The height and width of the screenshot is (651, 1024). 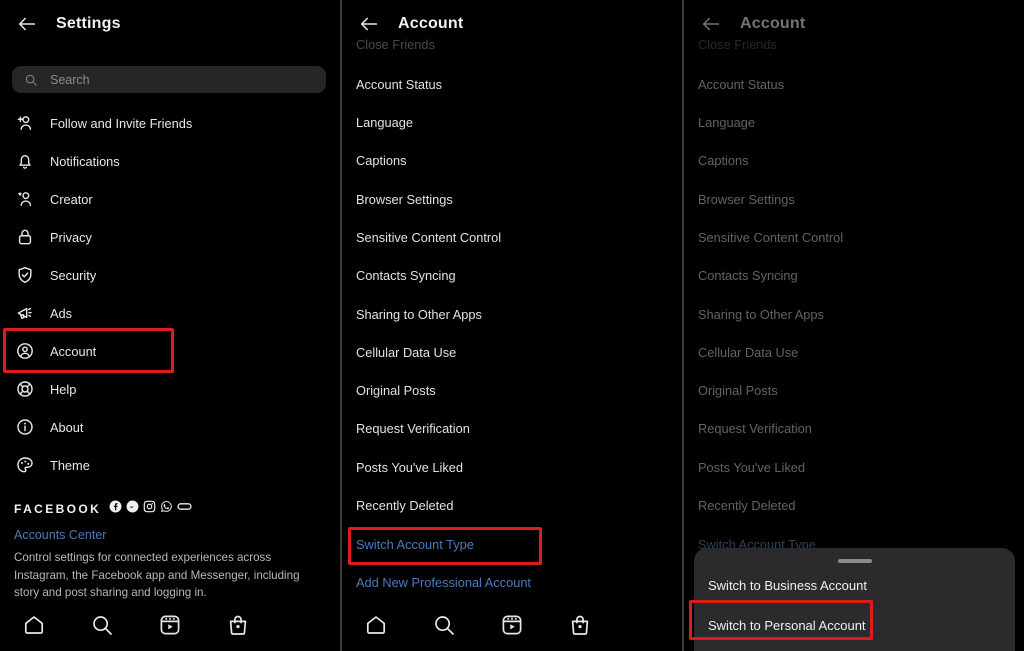 I want to click on accounts-center-link: Accounts Center, so click(x=60, y=535).